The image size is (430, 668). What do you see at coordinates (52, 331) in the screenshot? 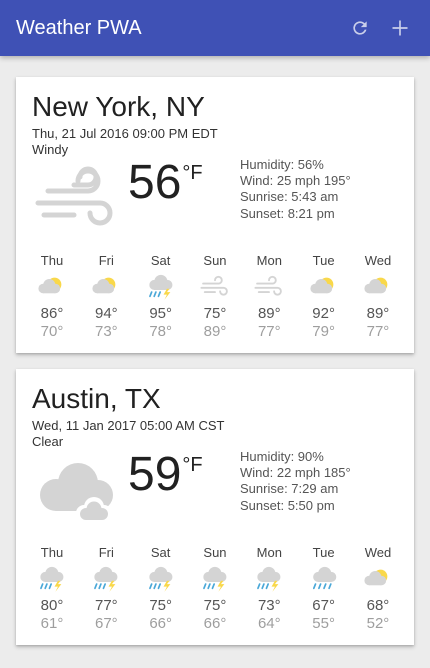
I see `forecast-low: 70°` at bounding box center [52, 331].